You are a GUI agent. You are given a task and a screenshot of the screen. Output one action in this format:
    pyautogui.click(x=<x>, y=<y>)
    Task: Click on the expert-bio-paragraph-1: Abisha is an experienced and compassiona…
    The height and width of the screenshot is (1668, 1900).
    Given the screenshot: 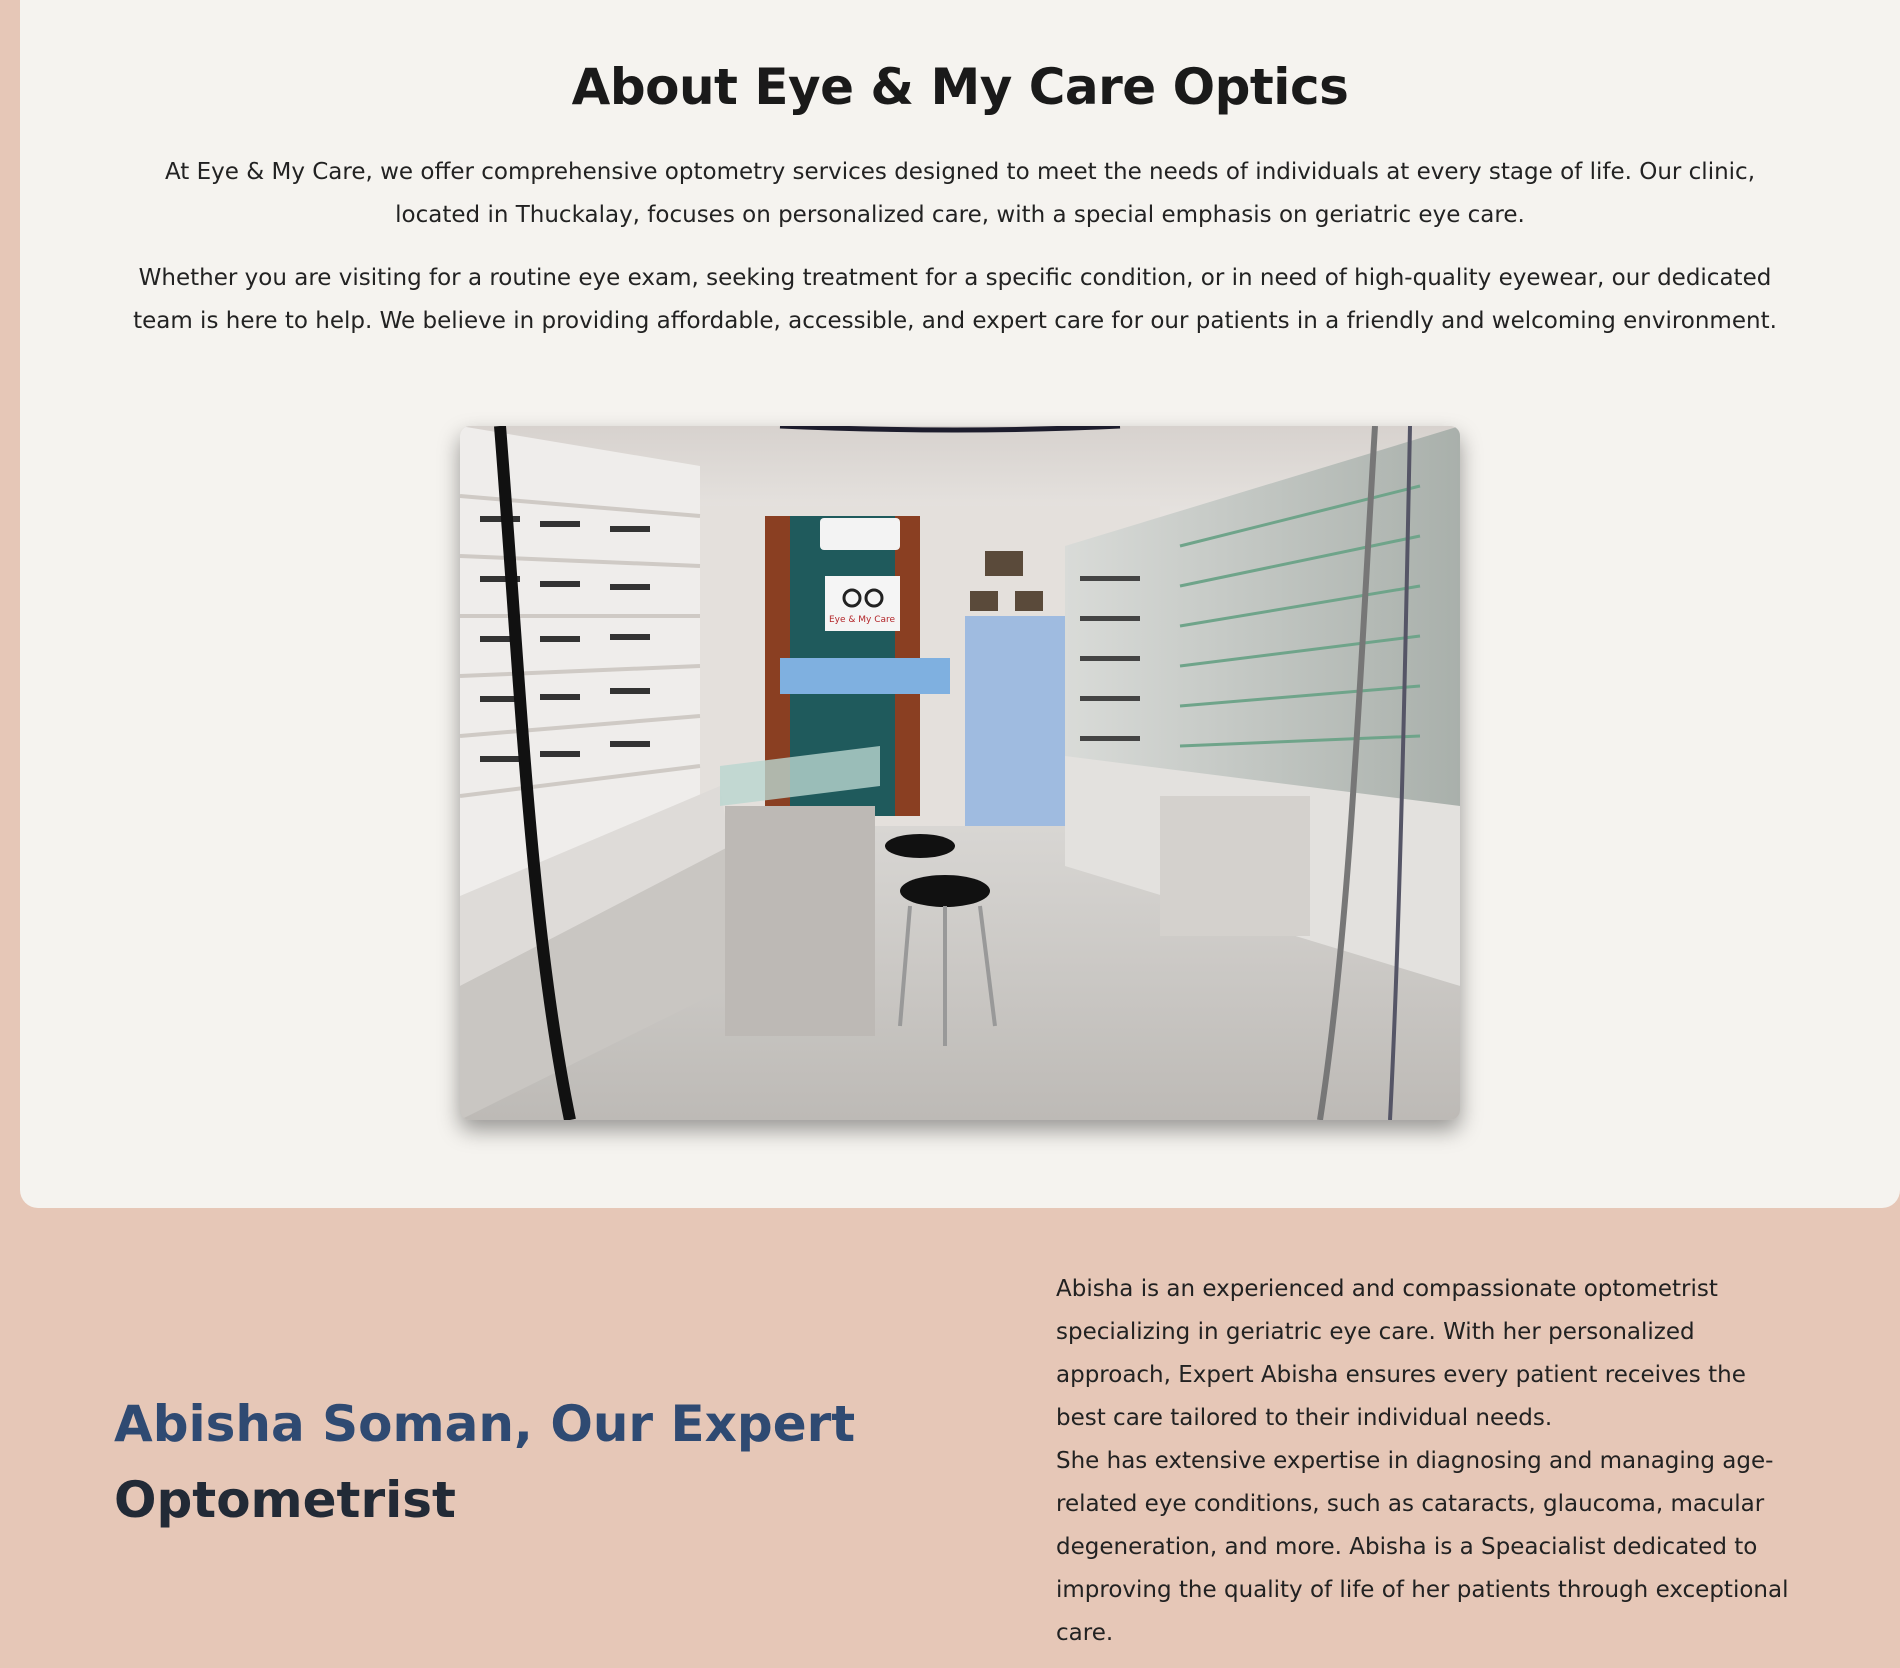 What is the action you would take?
    pyautogui.click(x=1401, y=1353)
    